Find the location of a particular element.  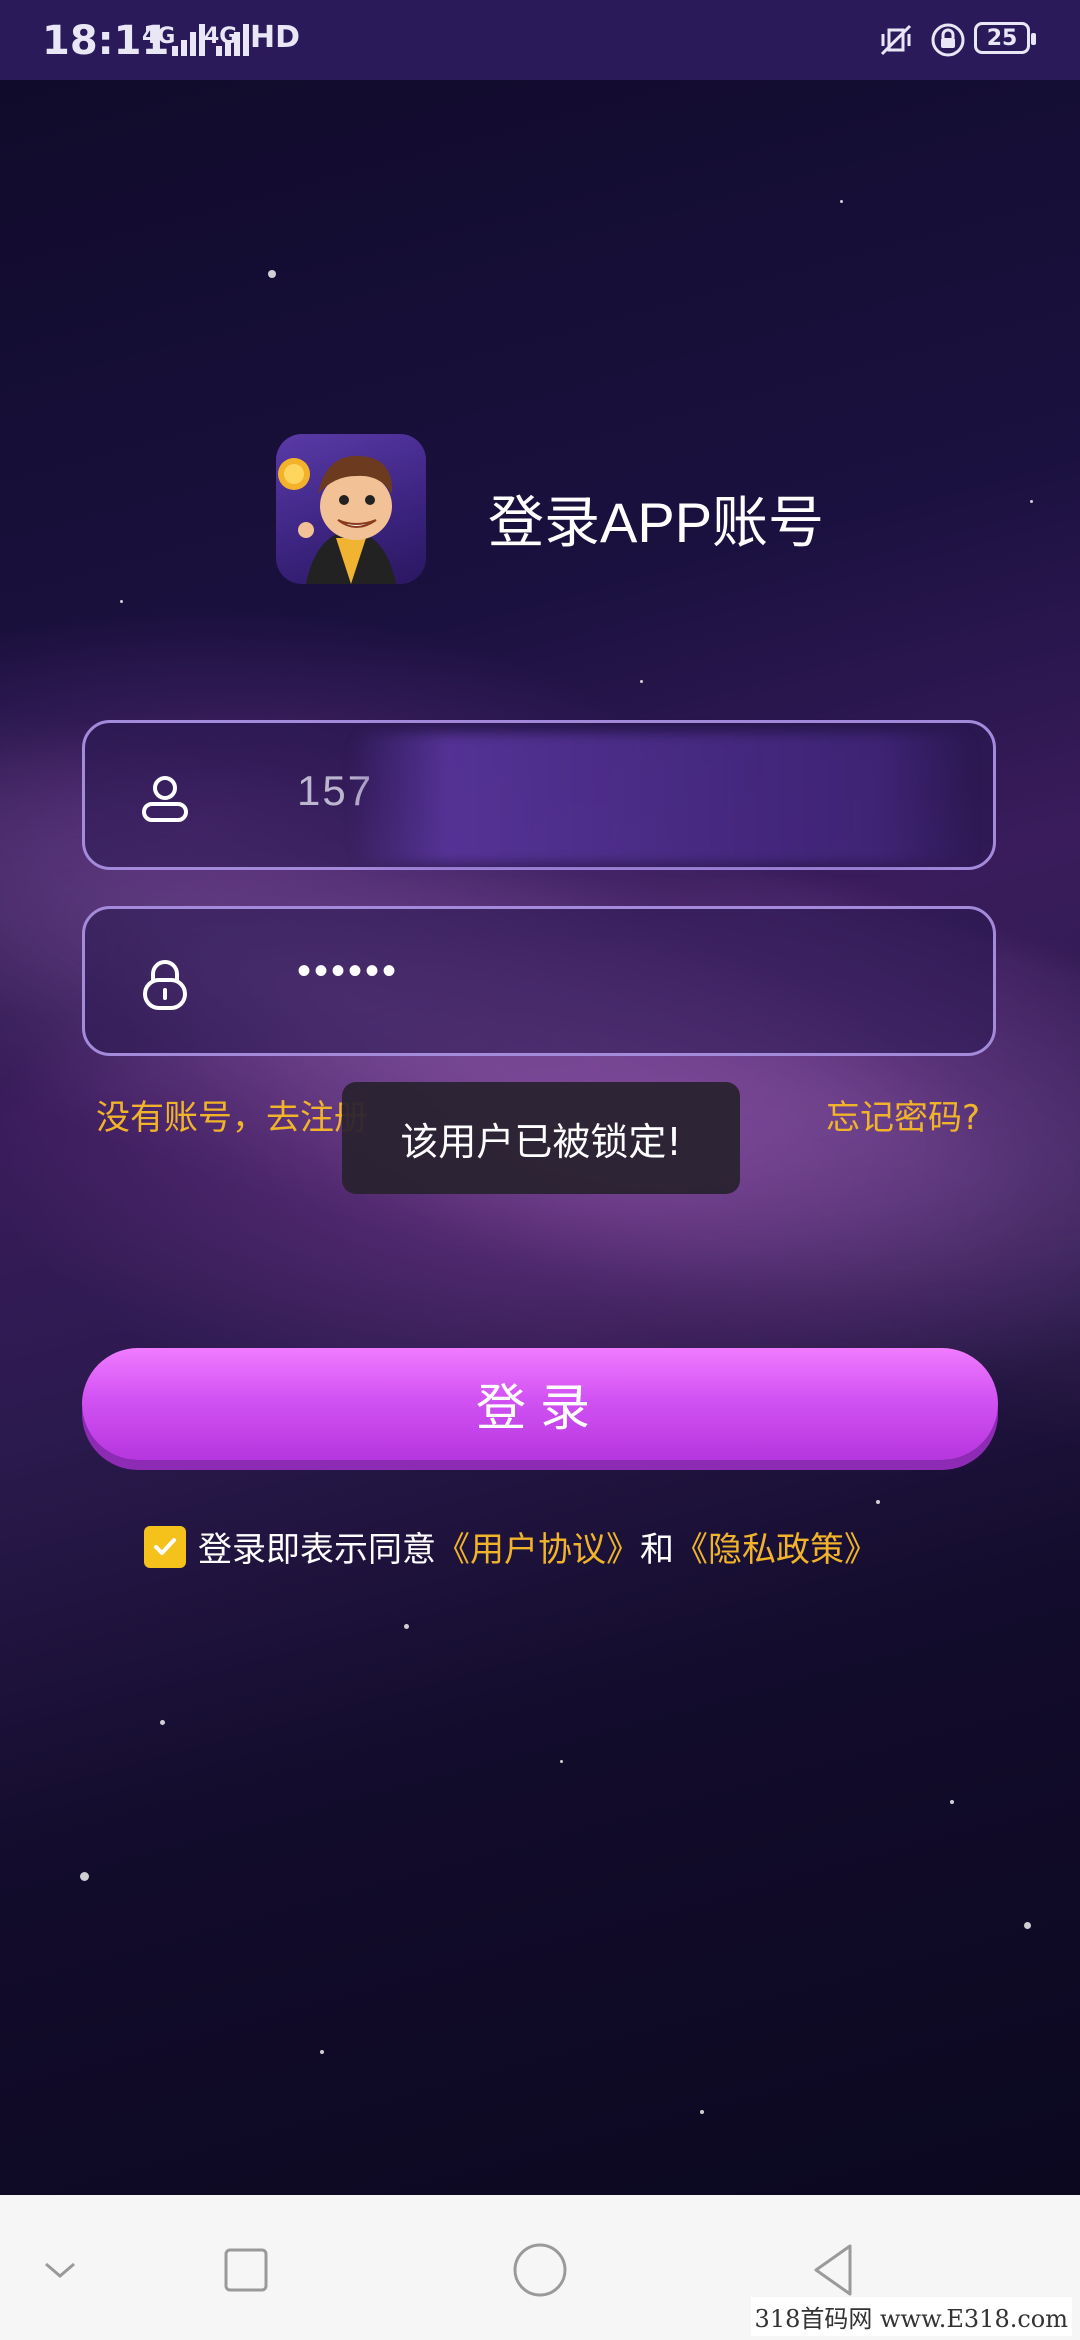

agreement-and: 和 is located at coordinates (657, 1550).